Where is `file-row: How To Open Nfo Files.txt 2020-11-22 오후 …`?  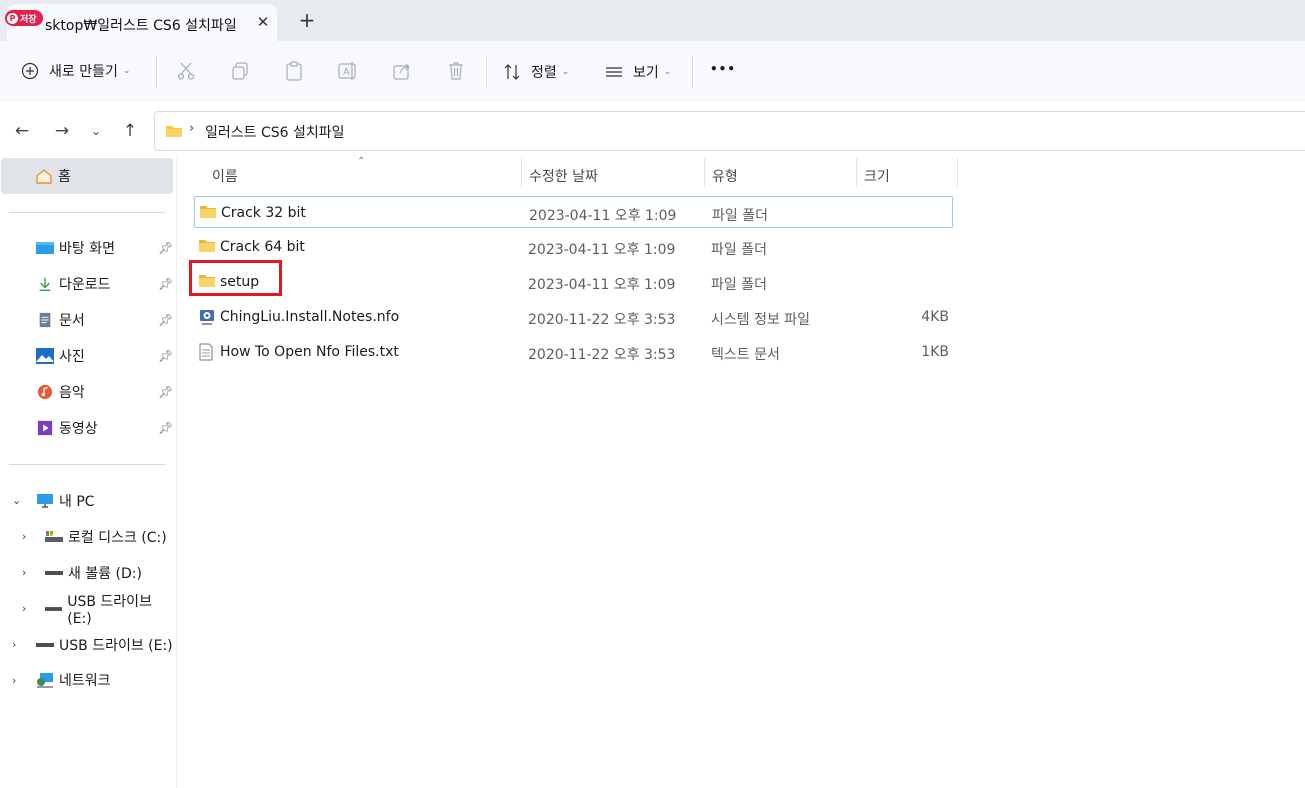
file-row: How To Open Nfo Files.txt 2020-11-22 오후 … is located at coordinates (573, 352).